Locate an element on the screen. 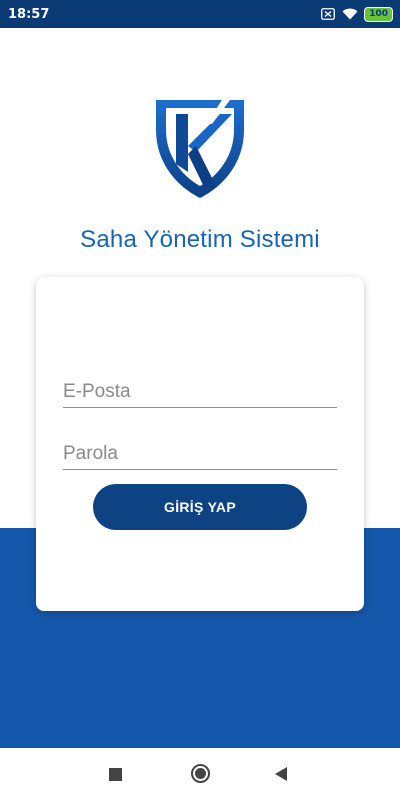  app-title: Saha Yönetim Sistemi is located at coordinates (200, 239).